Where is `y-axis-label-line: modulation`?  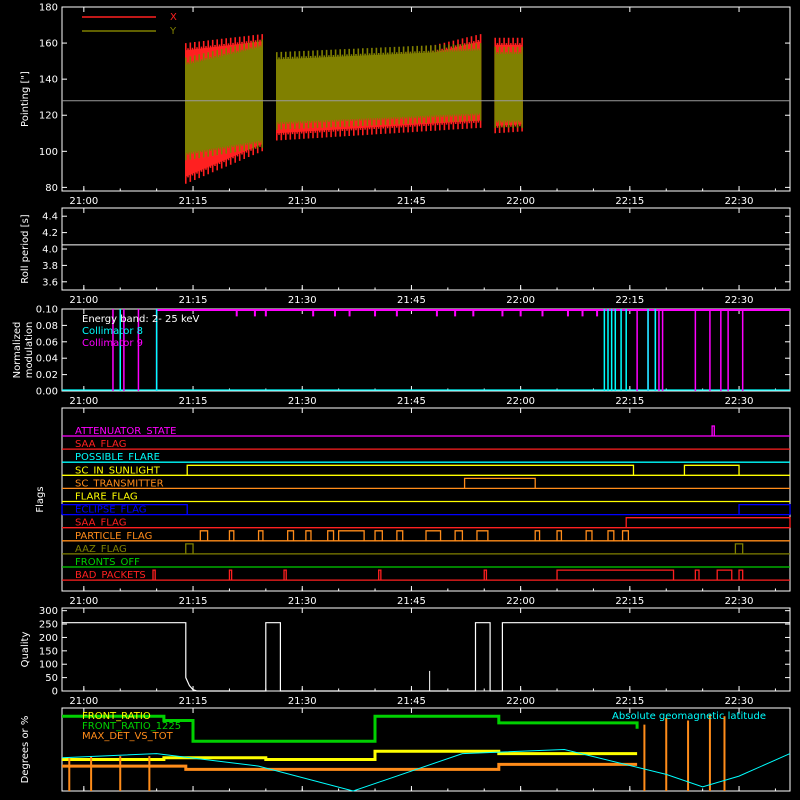 y-axis-label-line: modulation is located at coordinates (29, 350).